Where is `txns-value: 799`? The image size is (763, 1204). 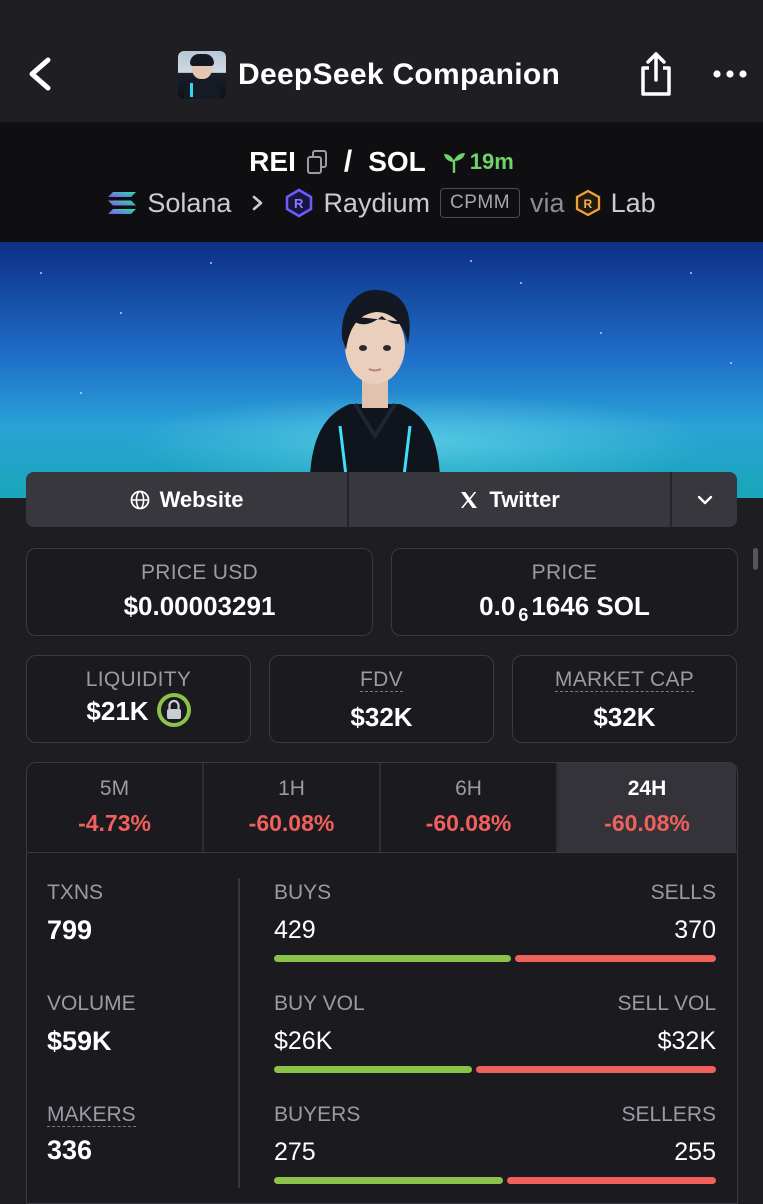
txns-value: 799 is located at coordinates (70, 930).